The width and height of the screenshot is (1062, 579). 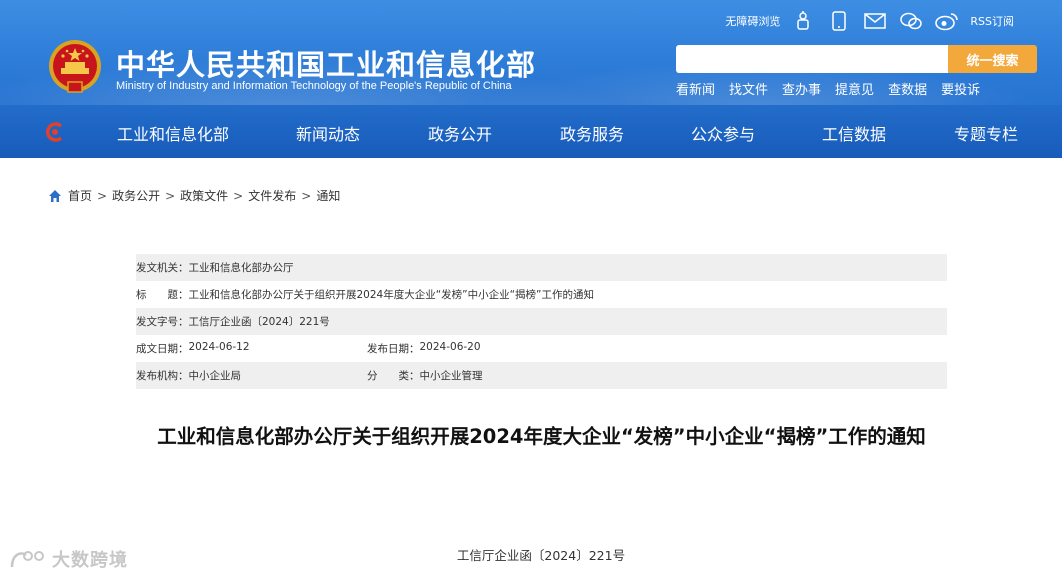 I want to click on mail-icon, so click(x=875, y=21).